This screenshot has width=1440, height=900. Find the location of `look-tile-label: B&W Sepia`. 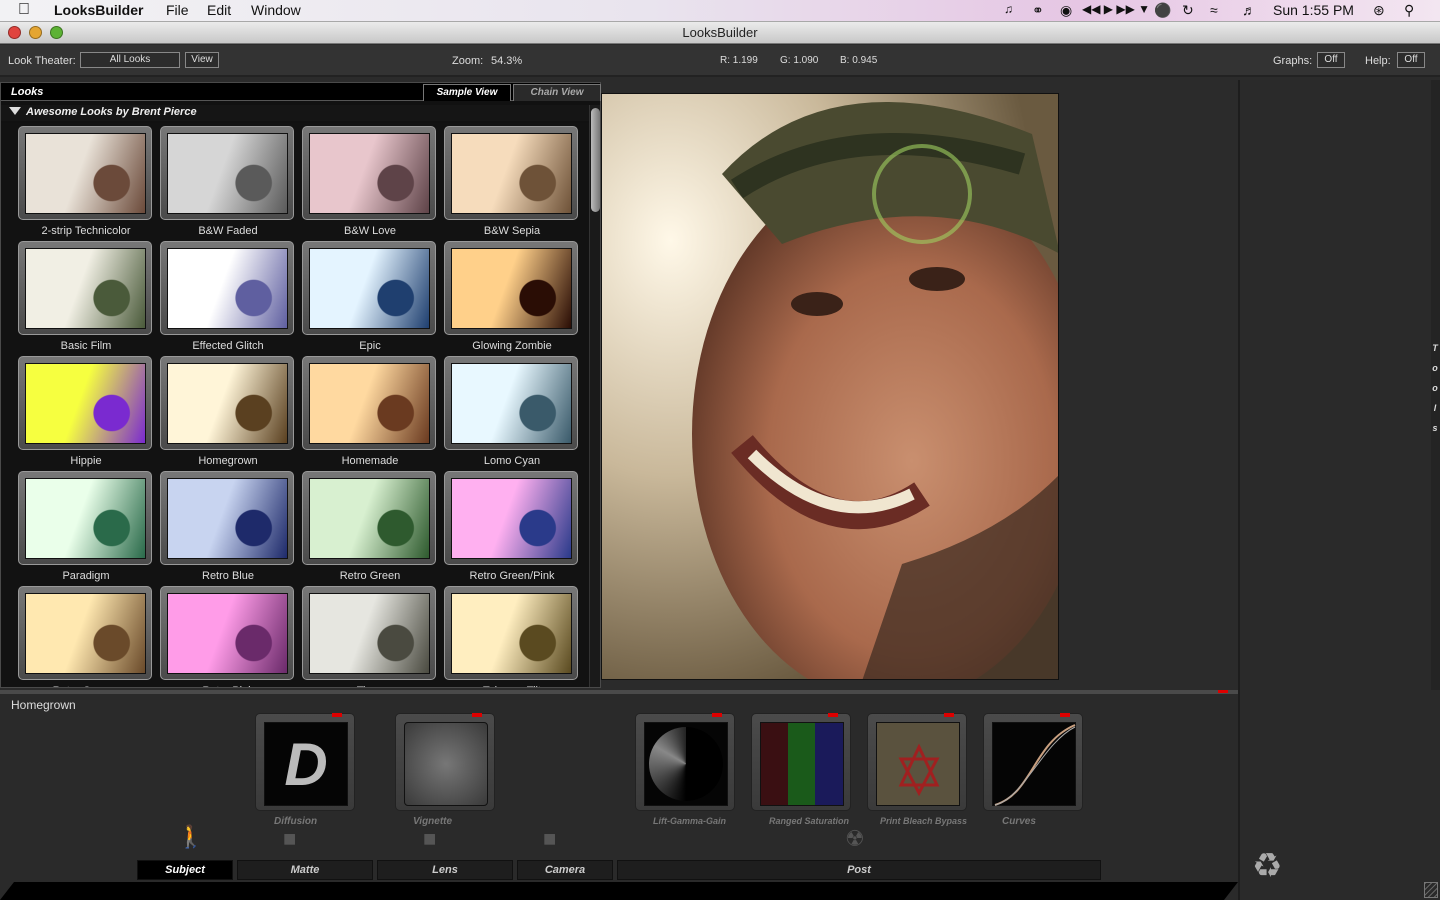

look-tile-label: B&W Sepia is located at coordinates (512, 231).